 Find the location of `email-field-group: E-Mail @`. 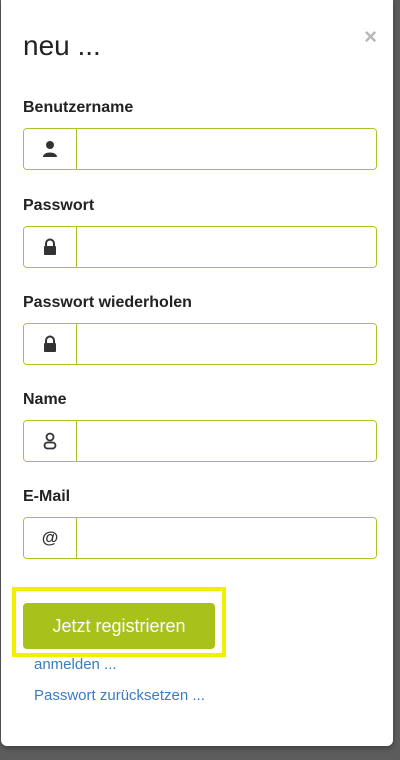

email-field-group: E-Mail @ is located at coordinates (200, 523).